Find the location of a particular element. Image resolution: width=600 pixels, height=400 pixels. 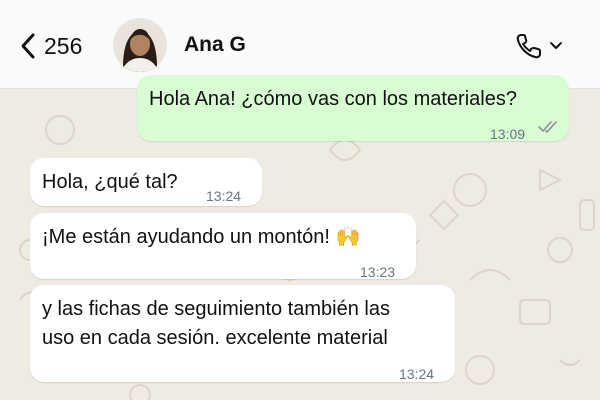

call-button is located at coordinates (541, 46).